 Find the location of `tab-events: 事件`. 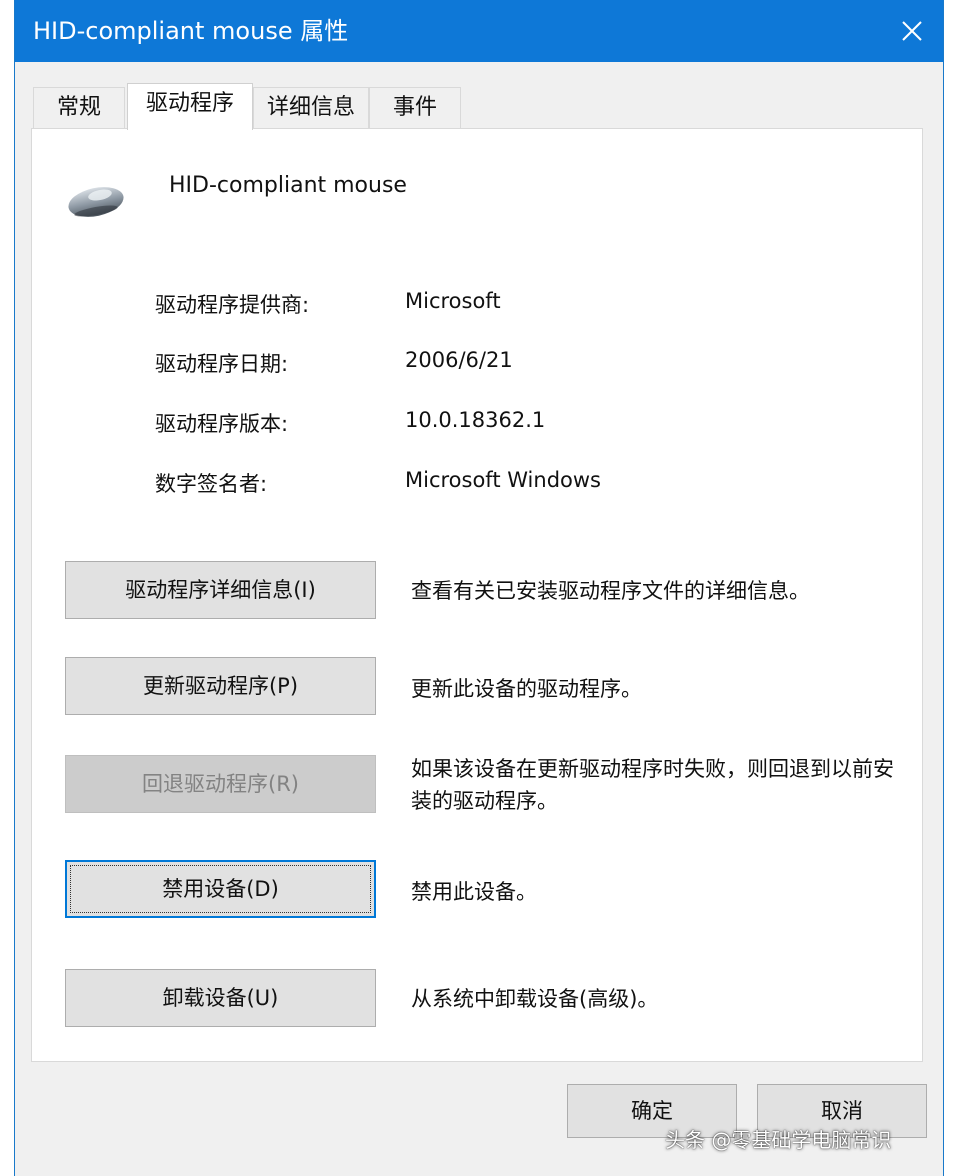

tab-events: 事件 is located at coordinates (415, 107).